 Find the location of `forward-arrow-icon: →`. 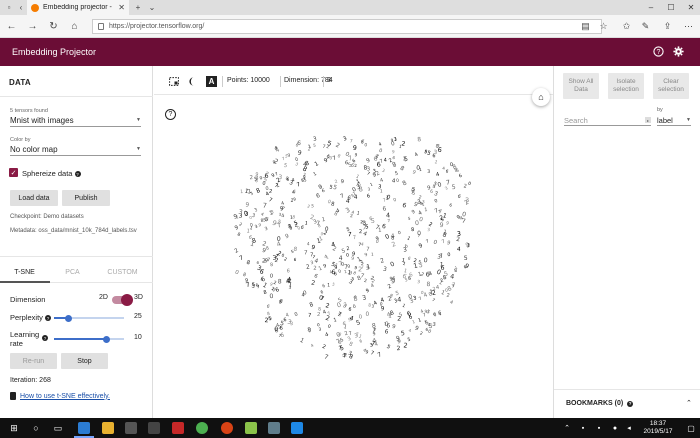

forward-arrow-icon: → is located at coordinates (32, 26).